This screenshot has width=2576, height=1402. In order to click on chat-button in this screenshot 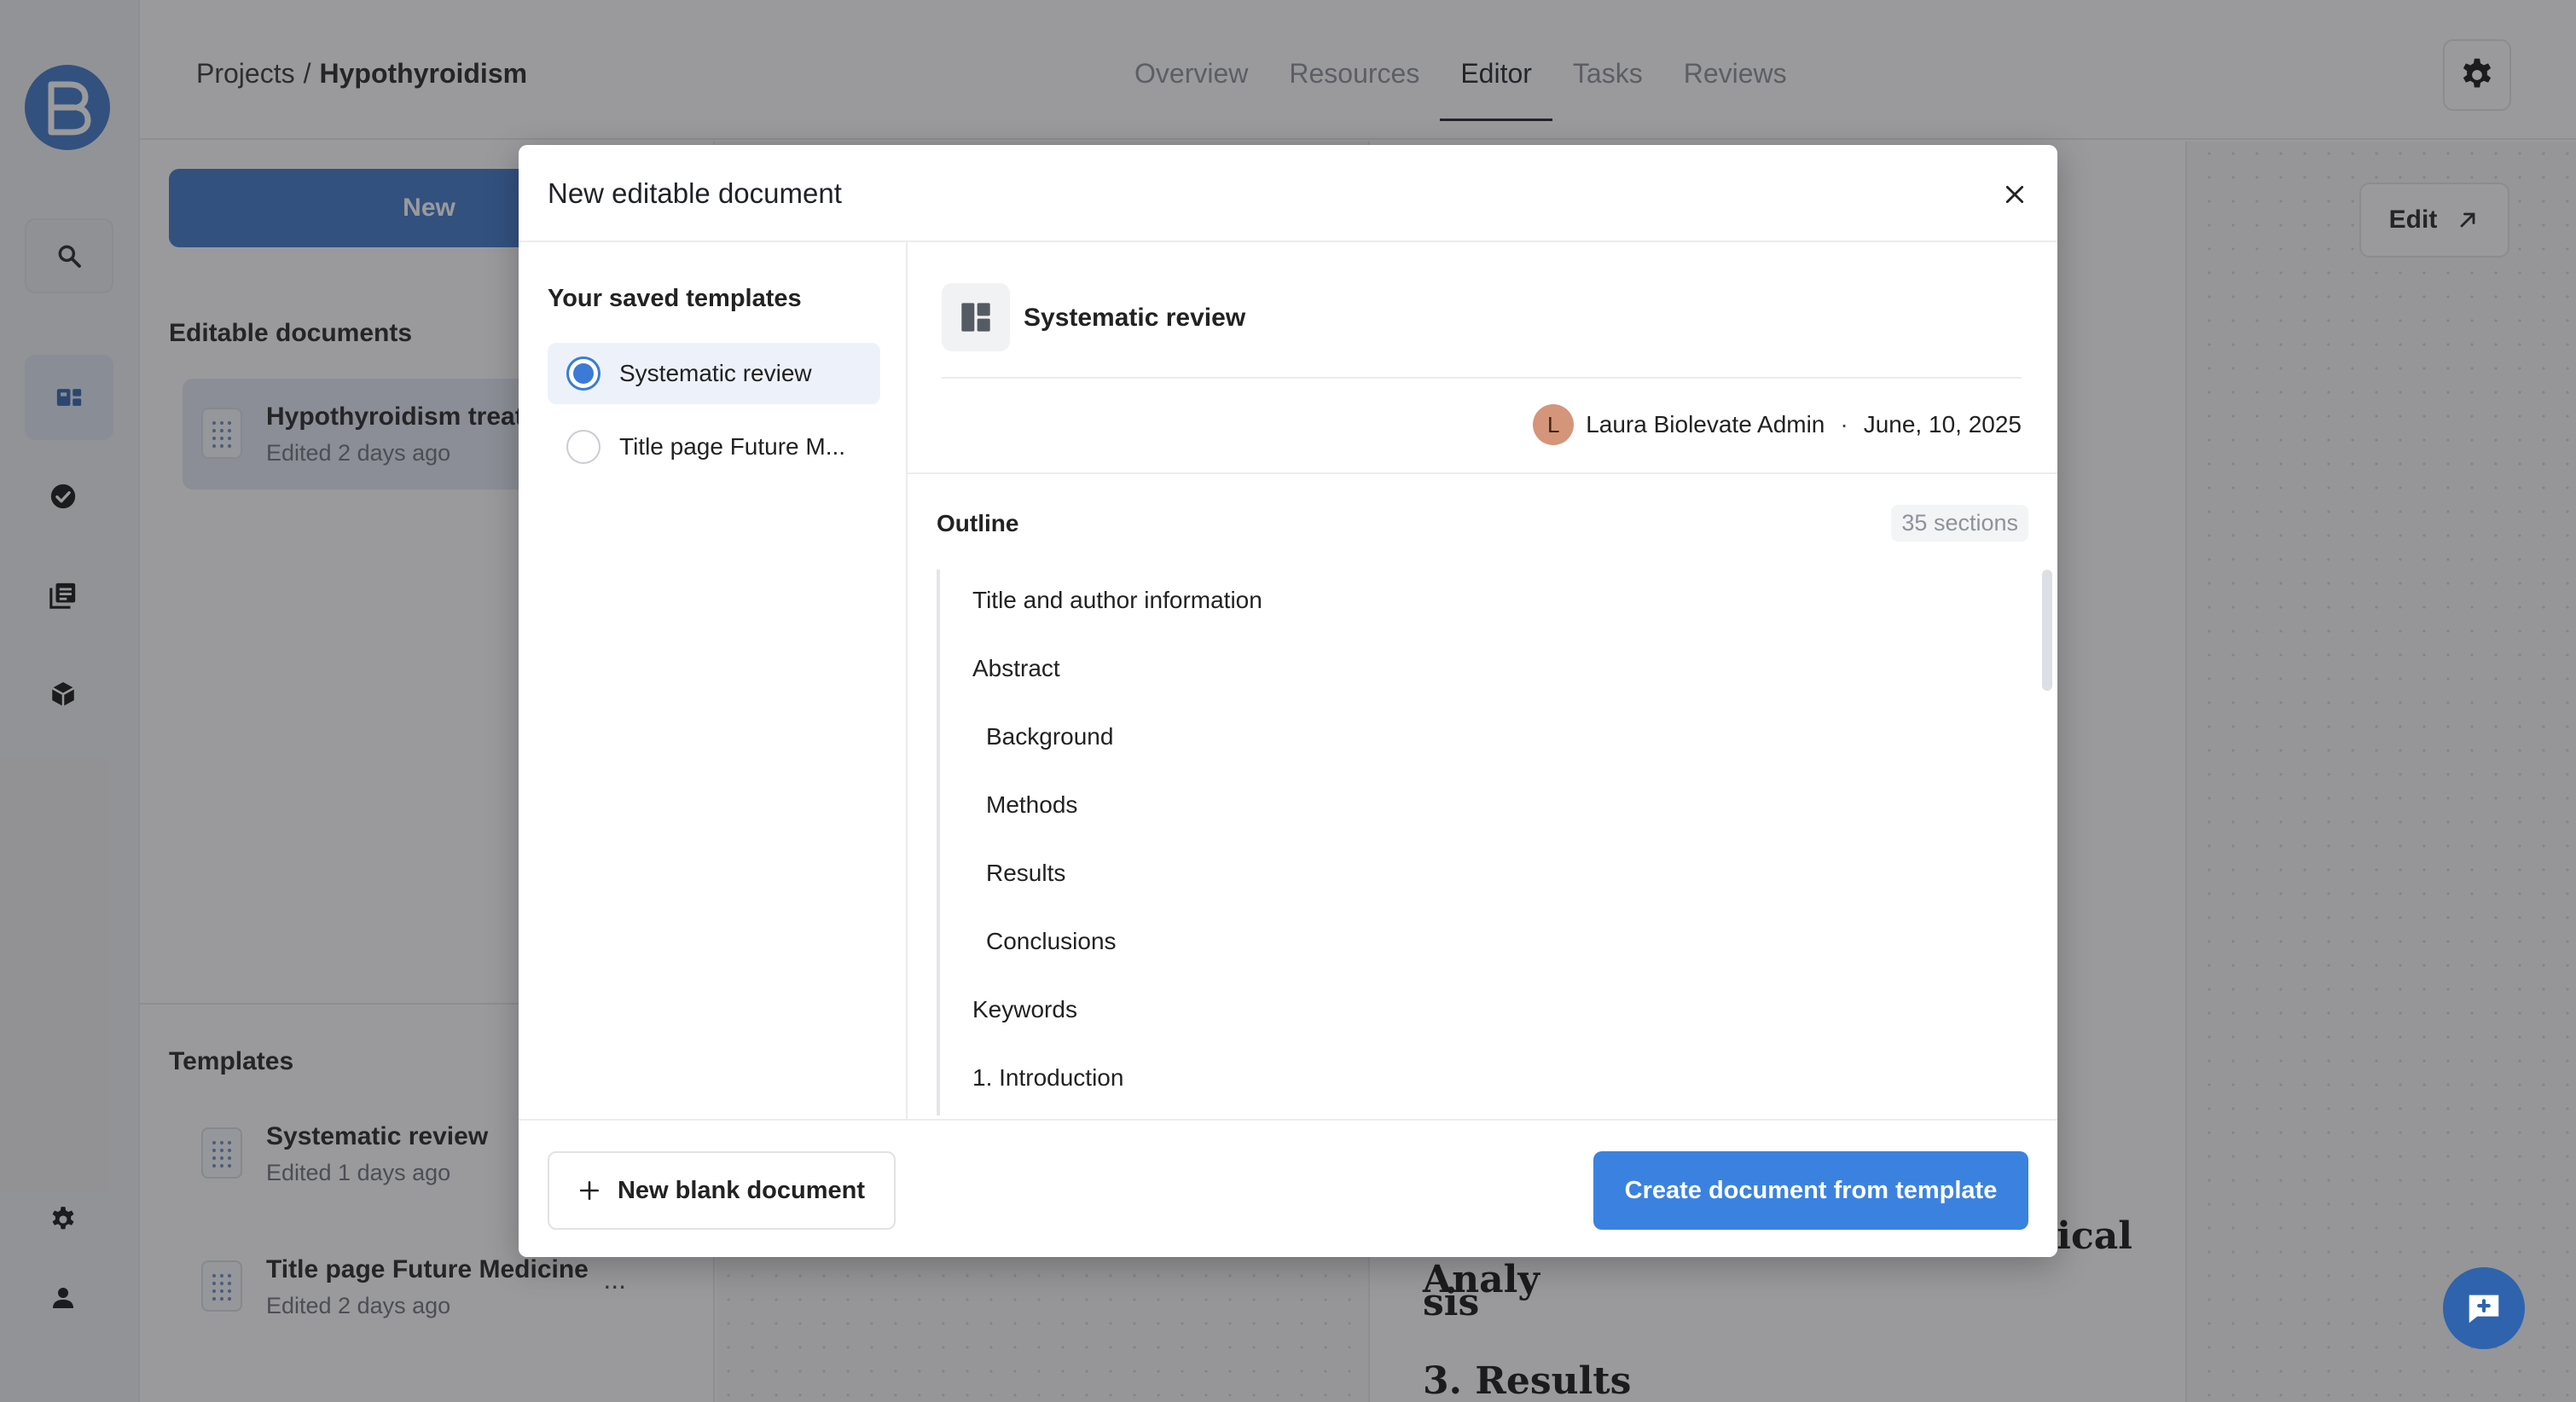, I will do `click(2484, 1308)`.